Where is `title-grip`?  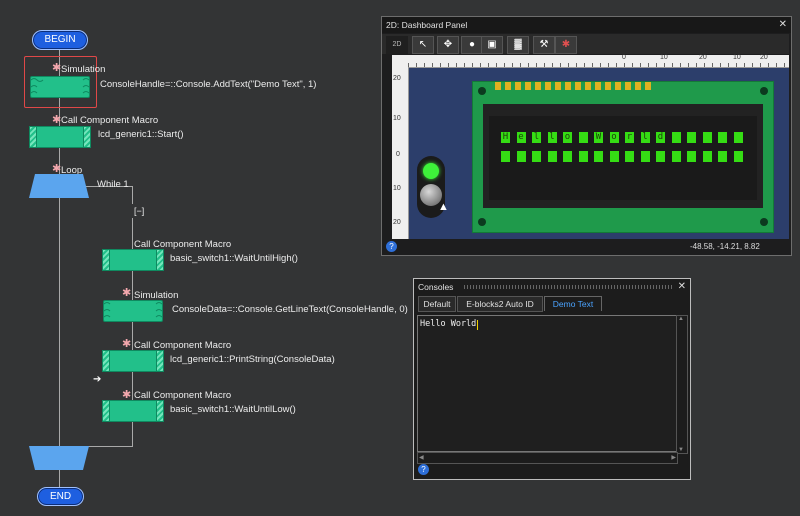 title-grip is located at coordinates (569, 287).